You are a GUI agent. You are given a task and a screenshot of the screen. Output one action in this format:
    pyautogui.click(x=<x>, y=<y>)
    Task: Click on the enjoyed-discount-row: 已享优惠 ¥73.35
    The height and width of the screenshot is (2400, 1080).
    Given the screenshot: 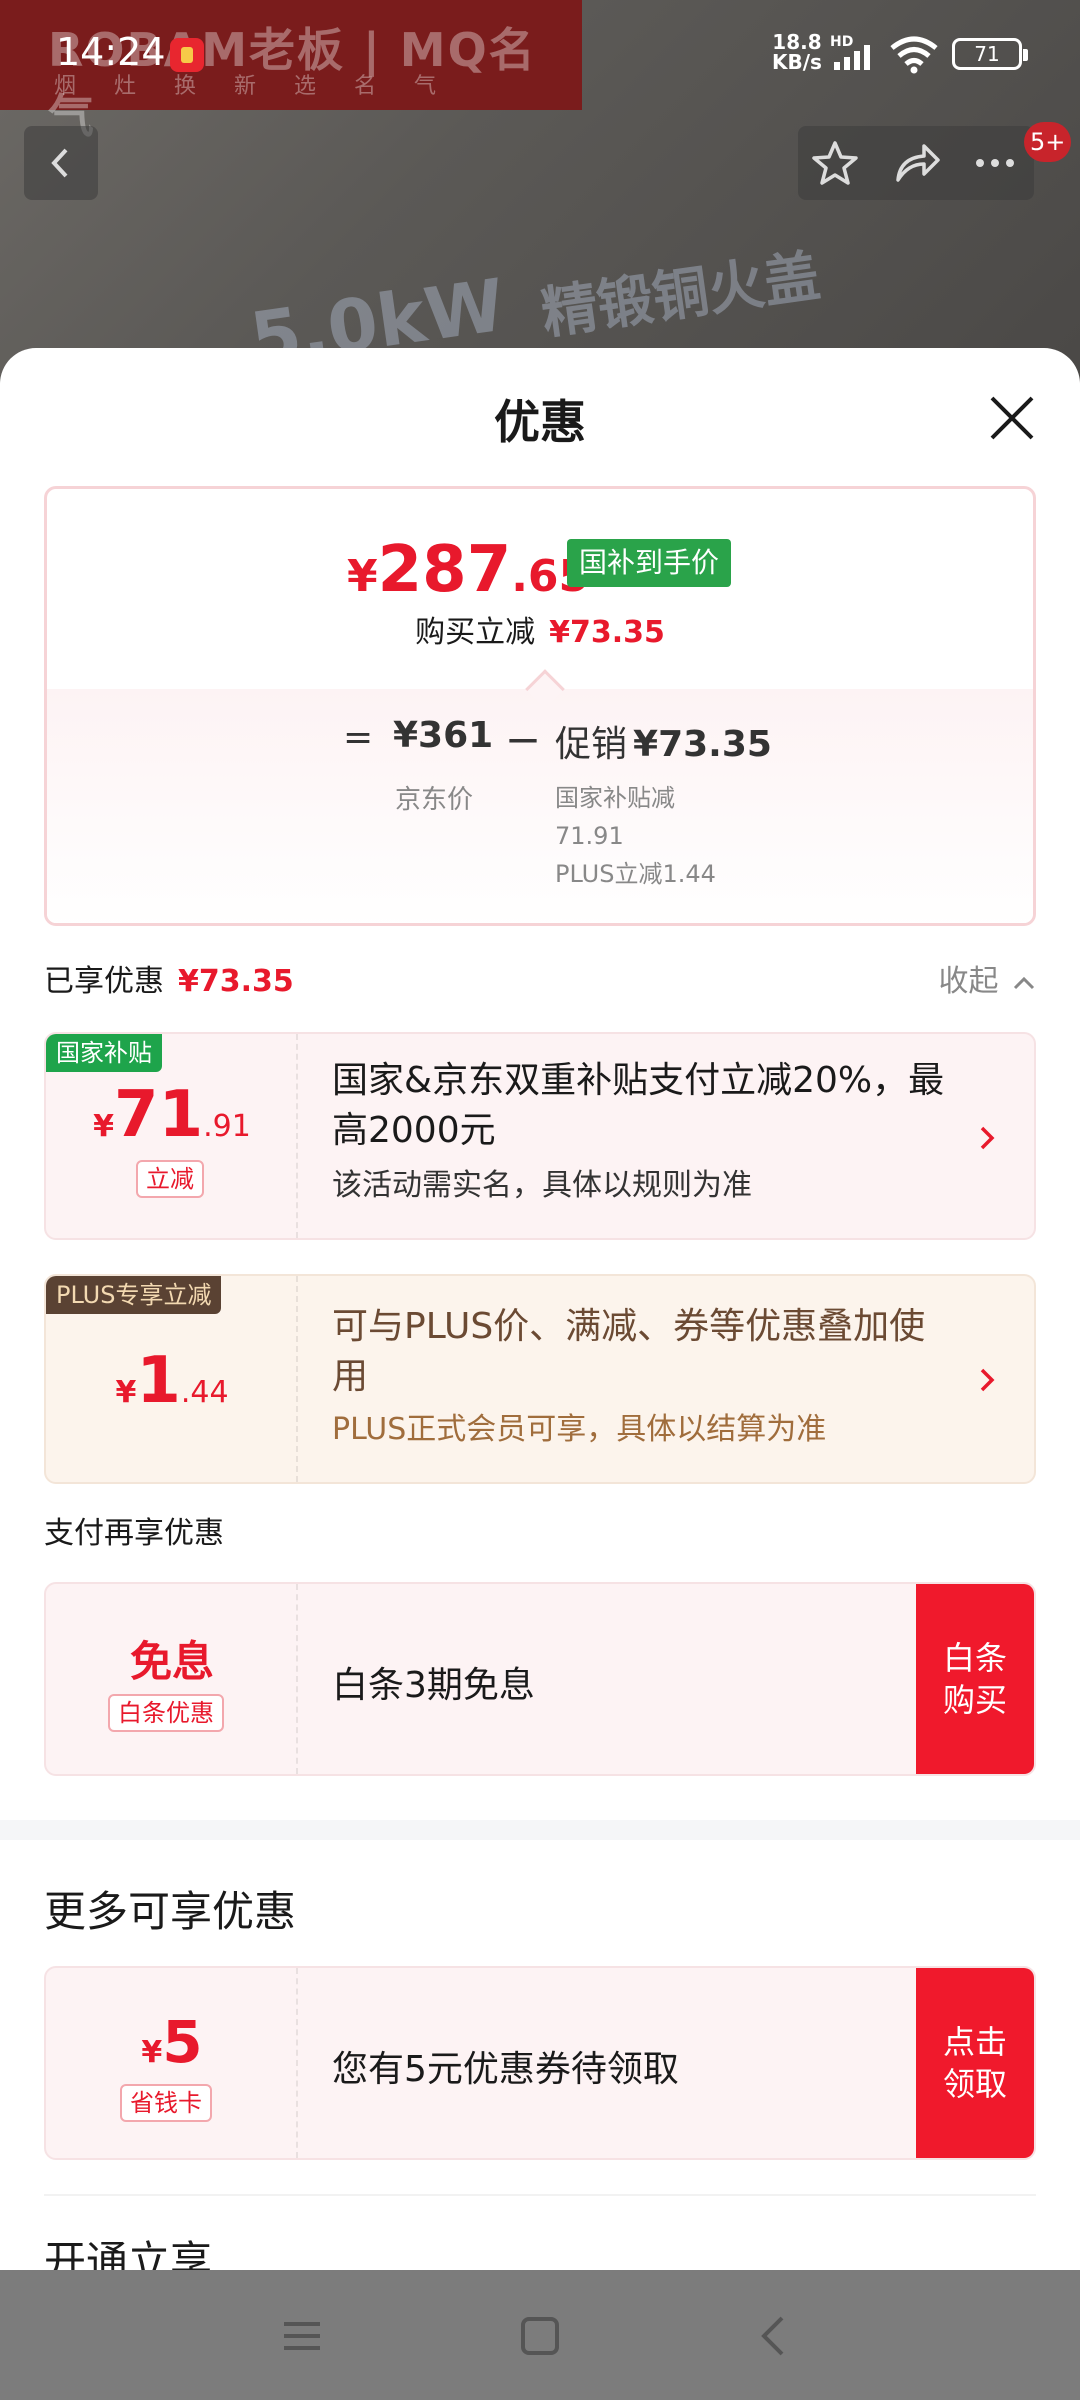 What is the action you would take?
    pyautogui.click(x=169, y=978)
    